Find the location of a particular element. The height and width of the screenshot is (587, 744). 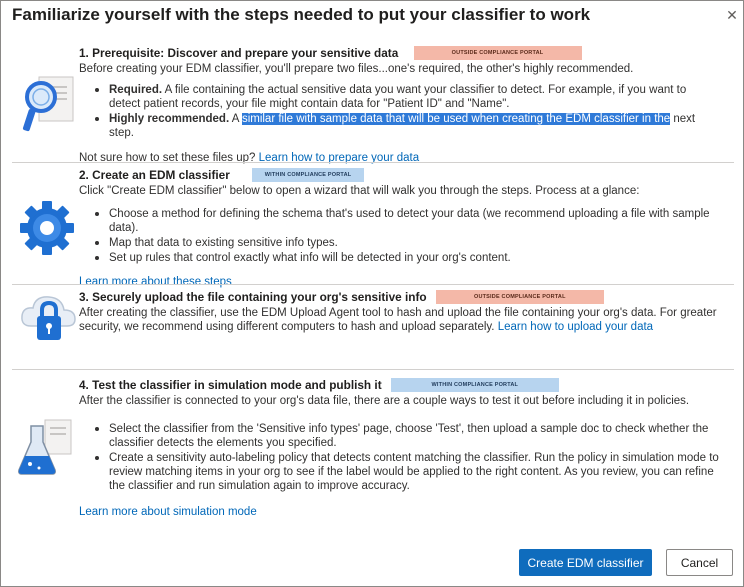

close-icon: ✕ is located at coordinates (732, 15).